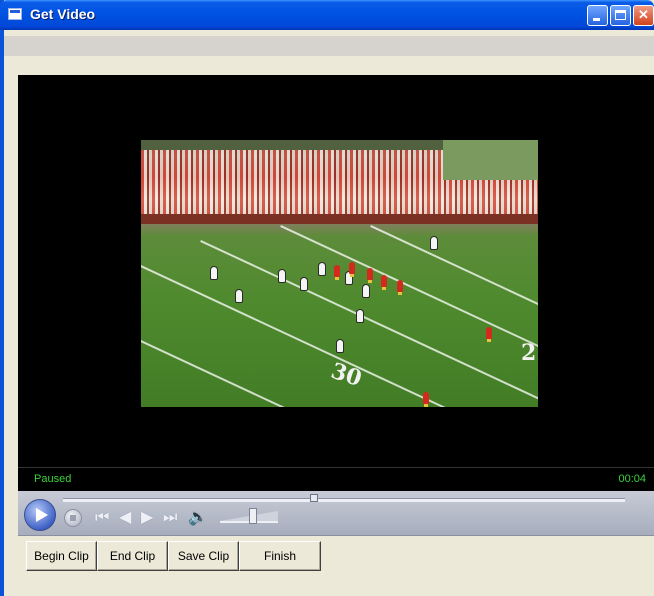  I want to click on skip-forward-icon: ⏭, so click(170, 517).